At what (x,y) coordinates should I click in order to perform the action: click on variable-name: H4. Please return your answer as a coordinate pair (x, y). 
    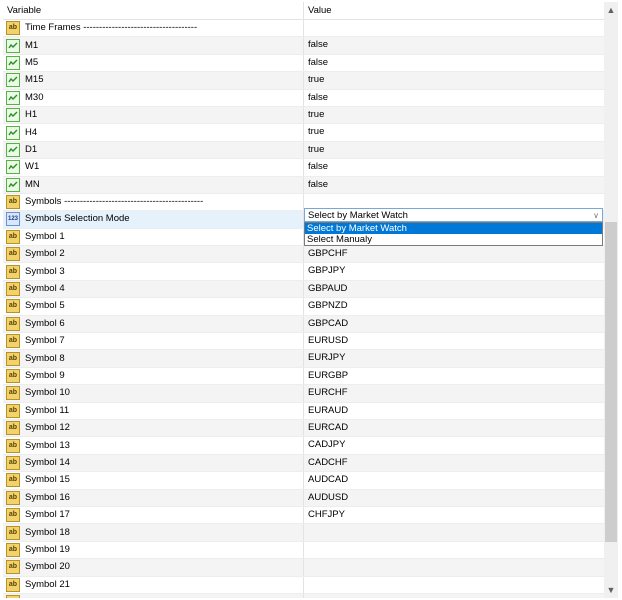
    Looking at the image, I should click on (31, 132).